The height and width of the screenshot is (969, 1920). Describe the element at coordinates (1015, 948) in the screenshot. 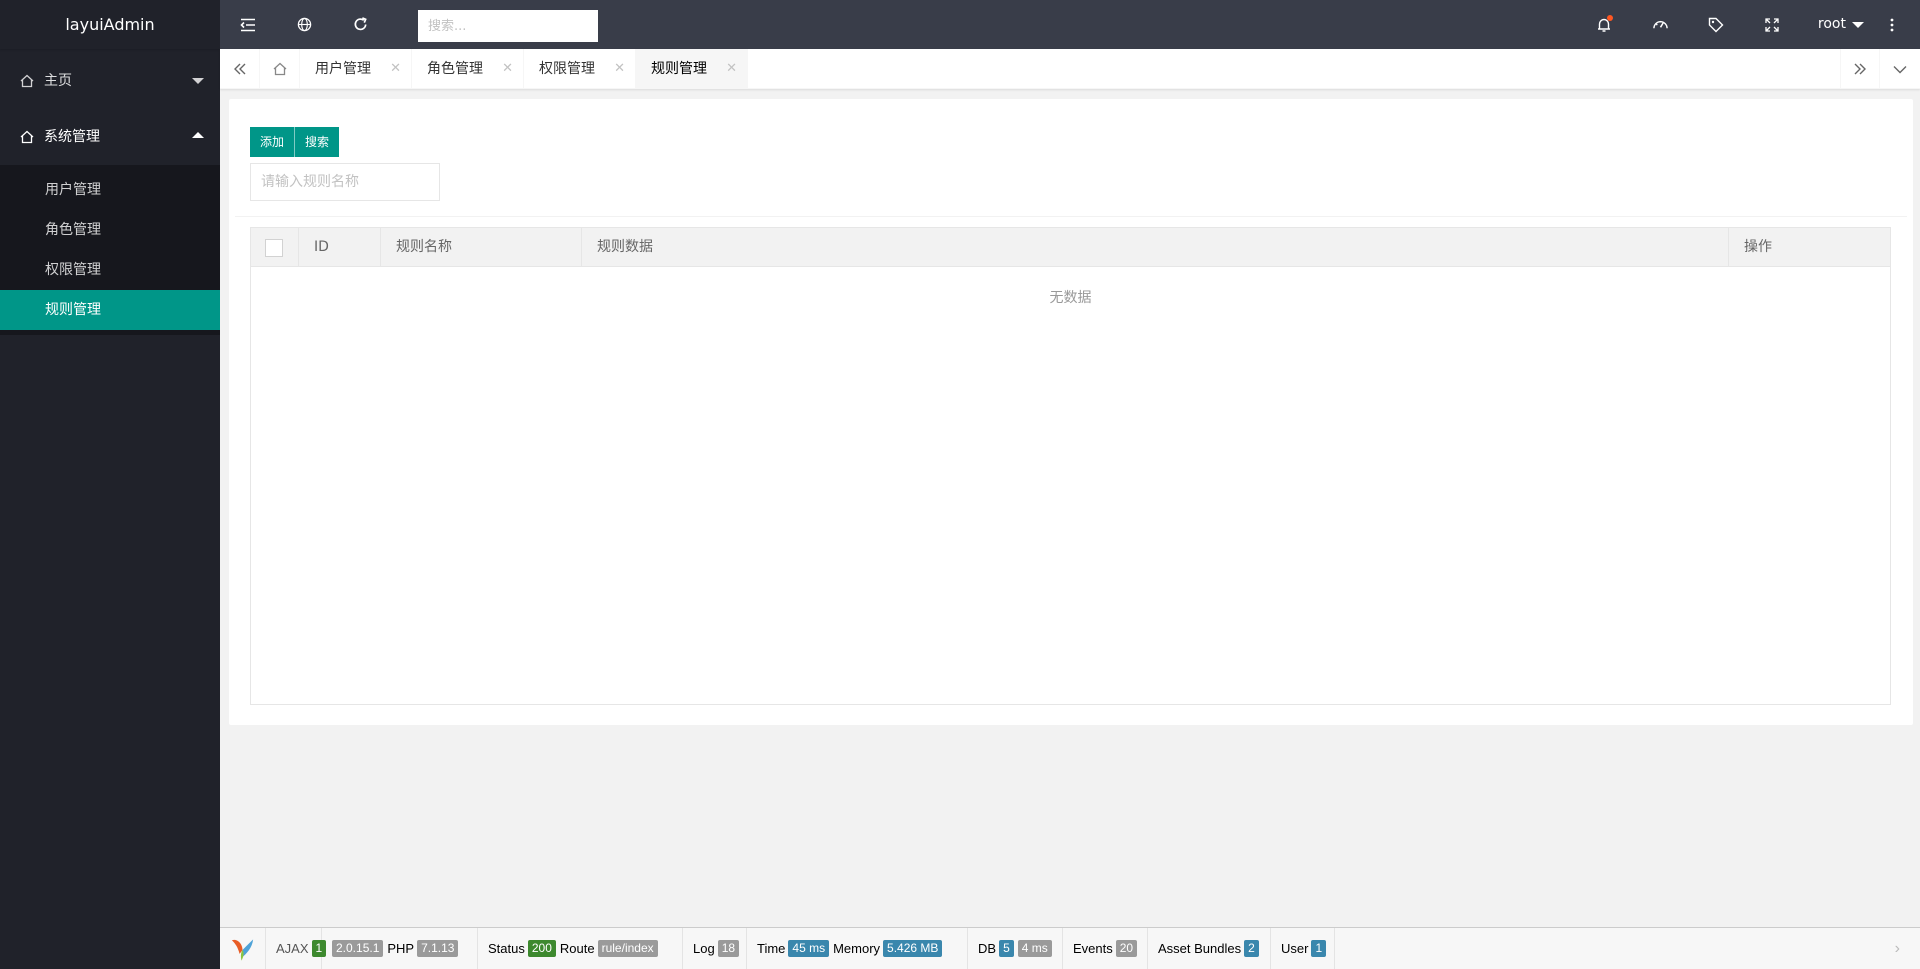

I see `debug-db: DB 5 4 ms` at that location.